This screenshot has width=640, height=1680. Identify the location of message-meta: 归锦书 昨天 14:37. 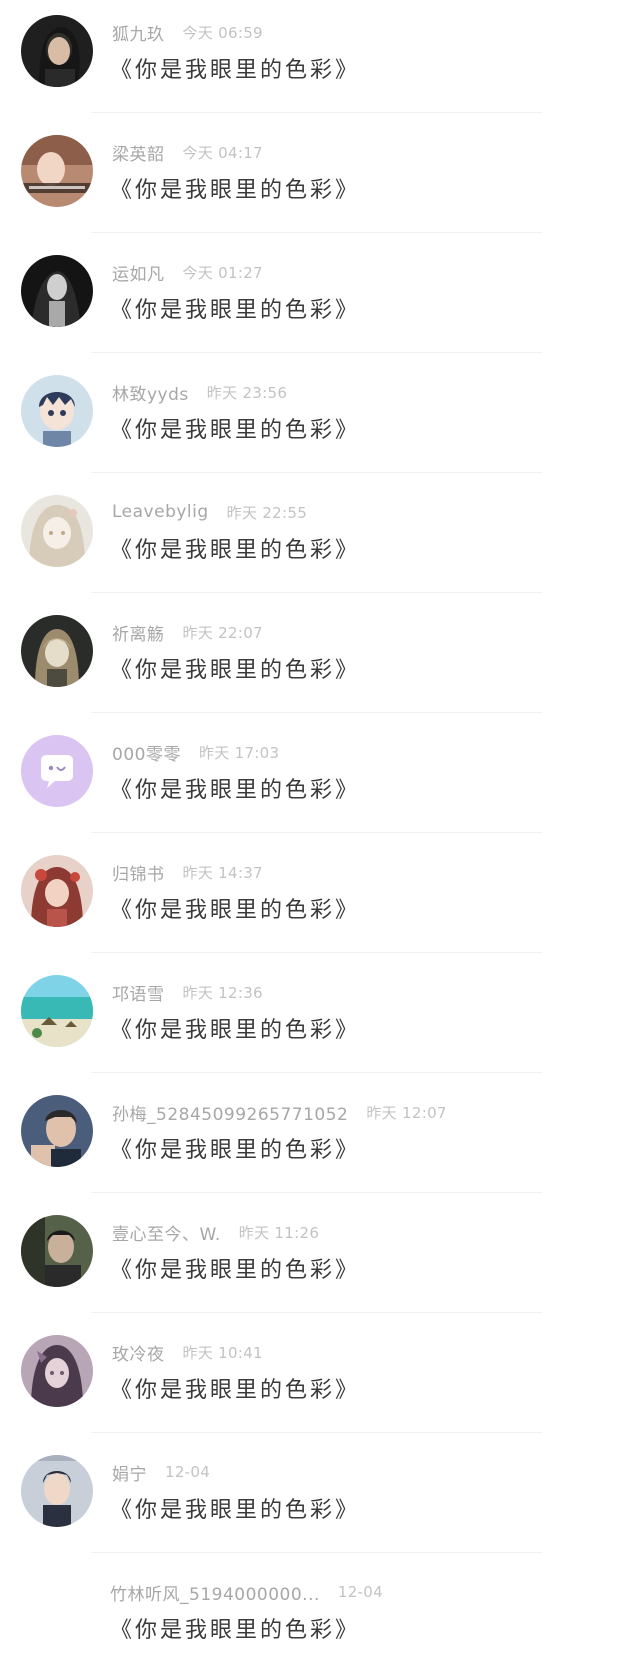
(187, 872).